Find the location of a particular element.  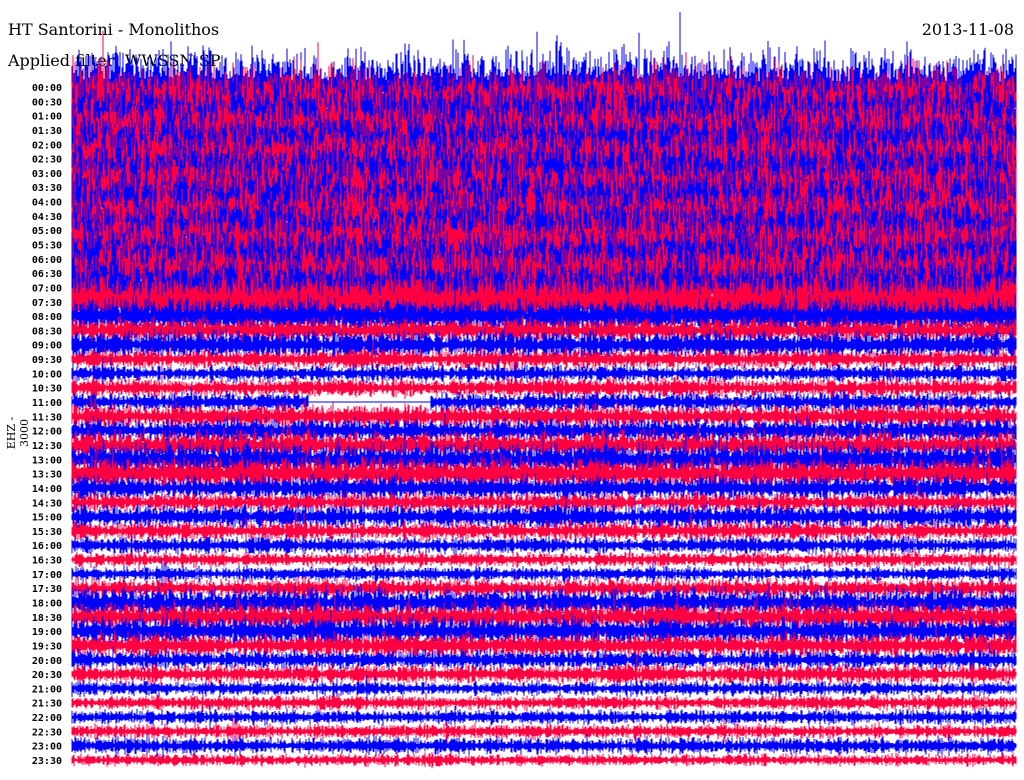

time-tick-label: 13:30 is located at coordinates (47, 475).